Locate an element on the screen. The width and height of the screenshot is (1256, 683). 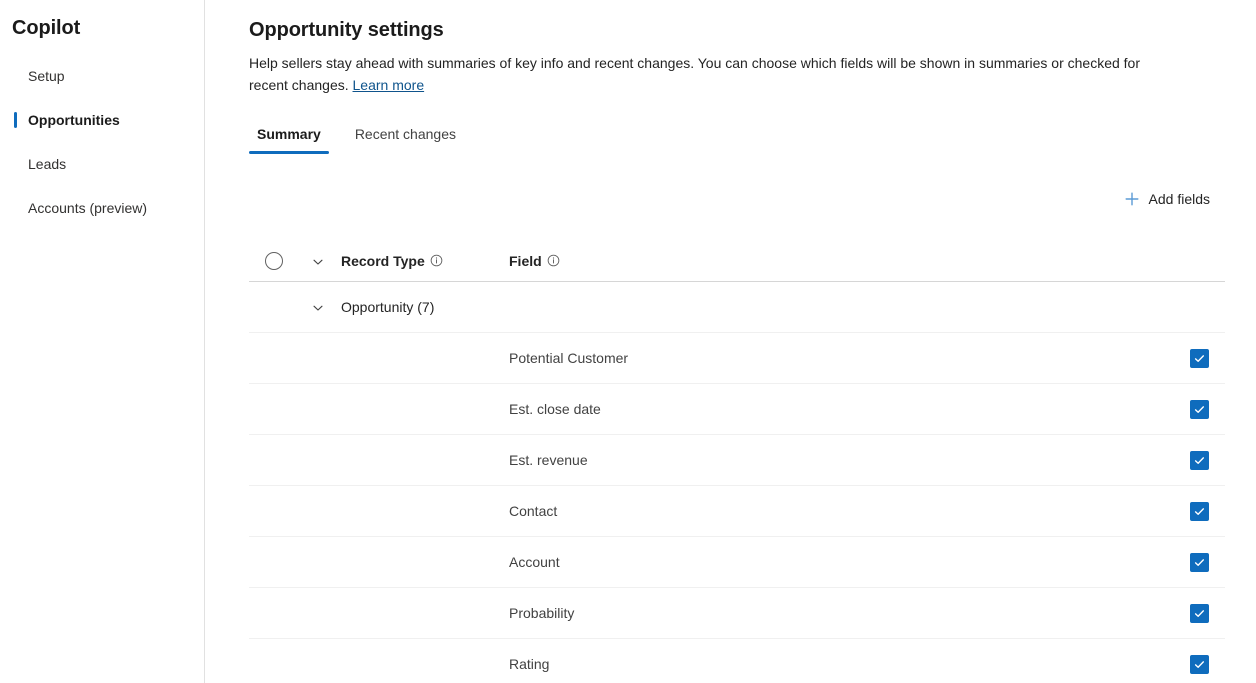
column-header-record-type-label: Record Type is located at coordinates (383, 260).